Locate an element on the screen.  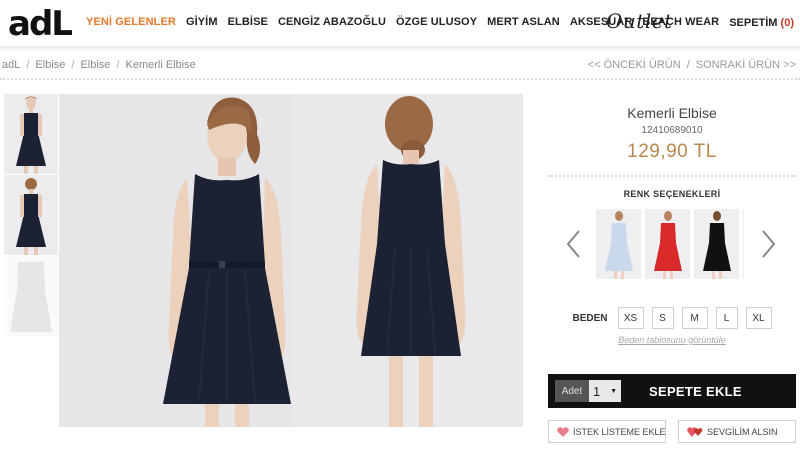
cart-link: SEPETİM (0) is located at coordinates (761, 23).